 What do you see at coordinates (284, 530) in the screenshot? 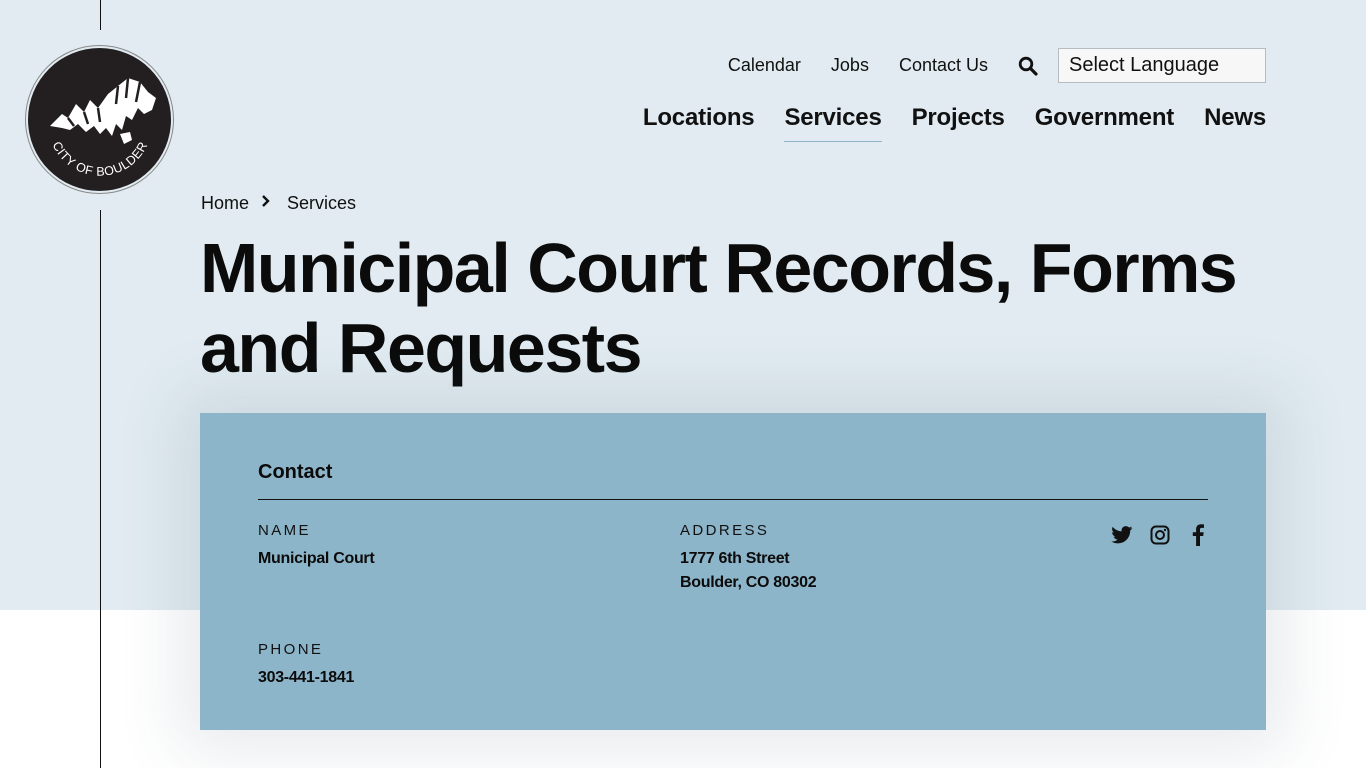
I see `name-label: NAME` at bounding box center [284, 530].